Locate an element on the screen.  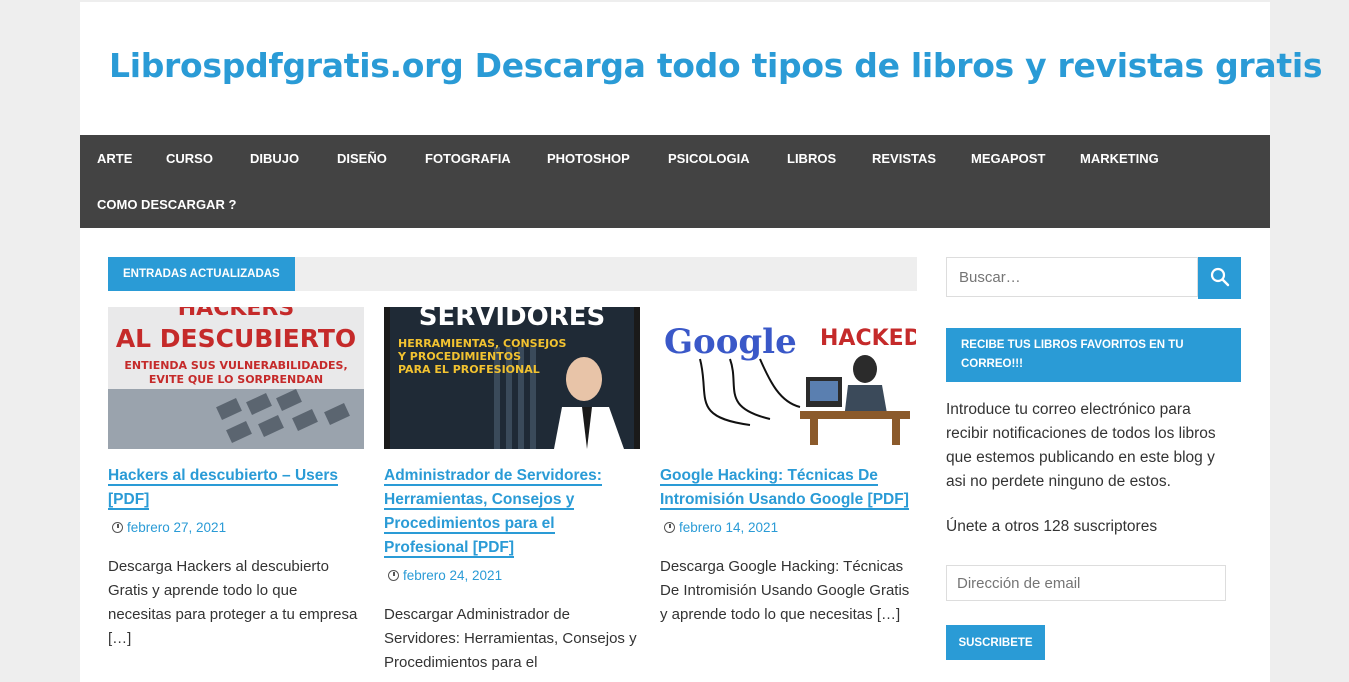
email-field is located at coordinates (1086, 583).